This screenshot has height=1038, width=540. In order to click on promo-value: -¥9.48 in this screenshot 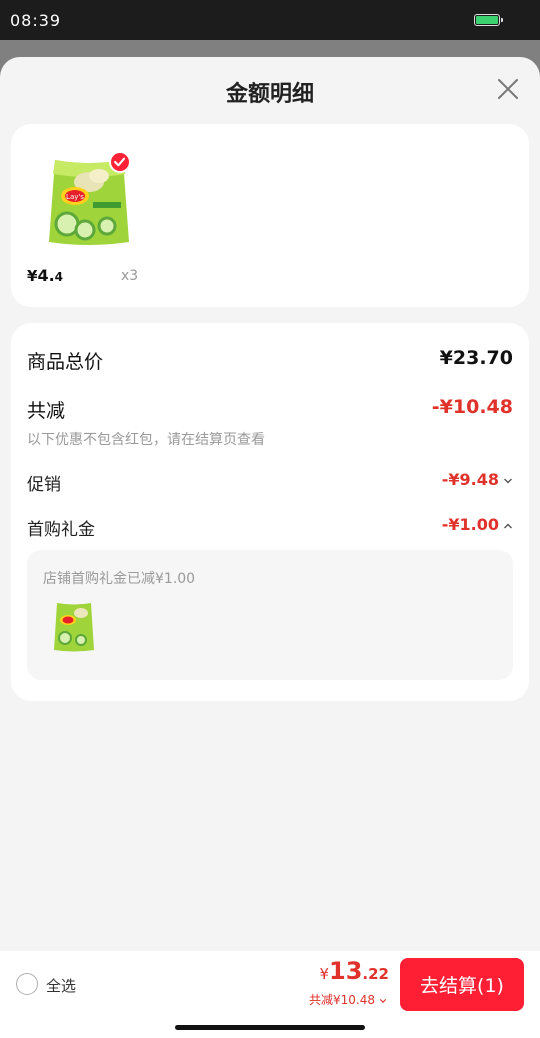, I will do `click(470, 479)`.